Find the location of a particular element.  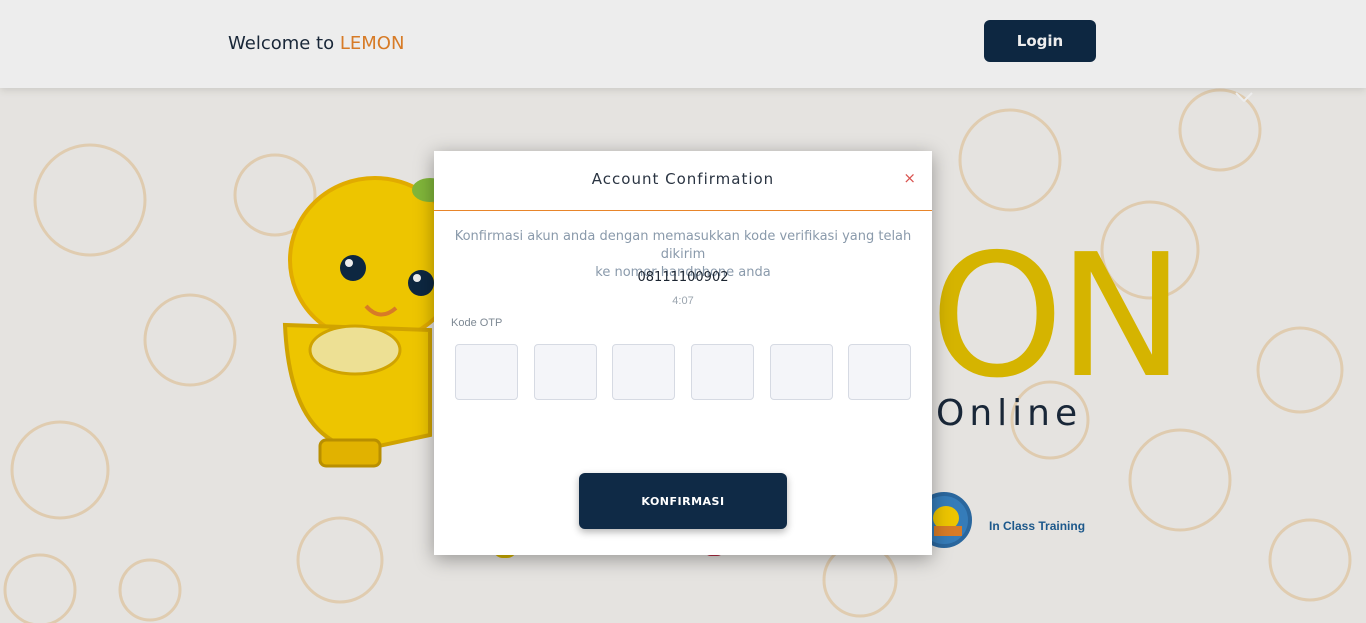

modal-title: Account Confirmation is located at coordinates (683, 179).